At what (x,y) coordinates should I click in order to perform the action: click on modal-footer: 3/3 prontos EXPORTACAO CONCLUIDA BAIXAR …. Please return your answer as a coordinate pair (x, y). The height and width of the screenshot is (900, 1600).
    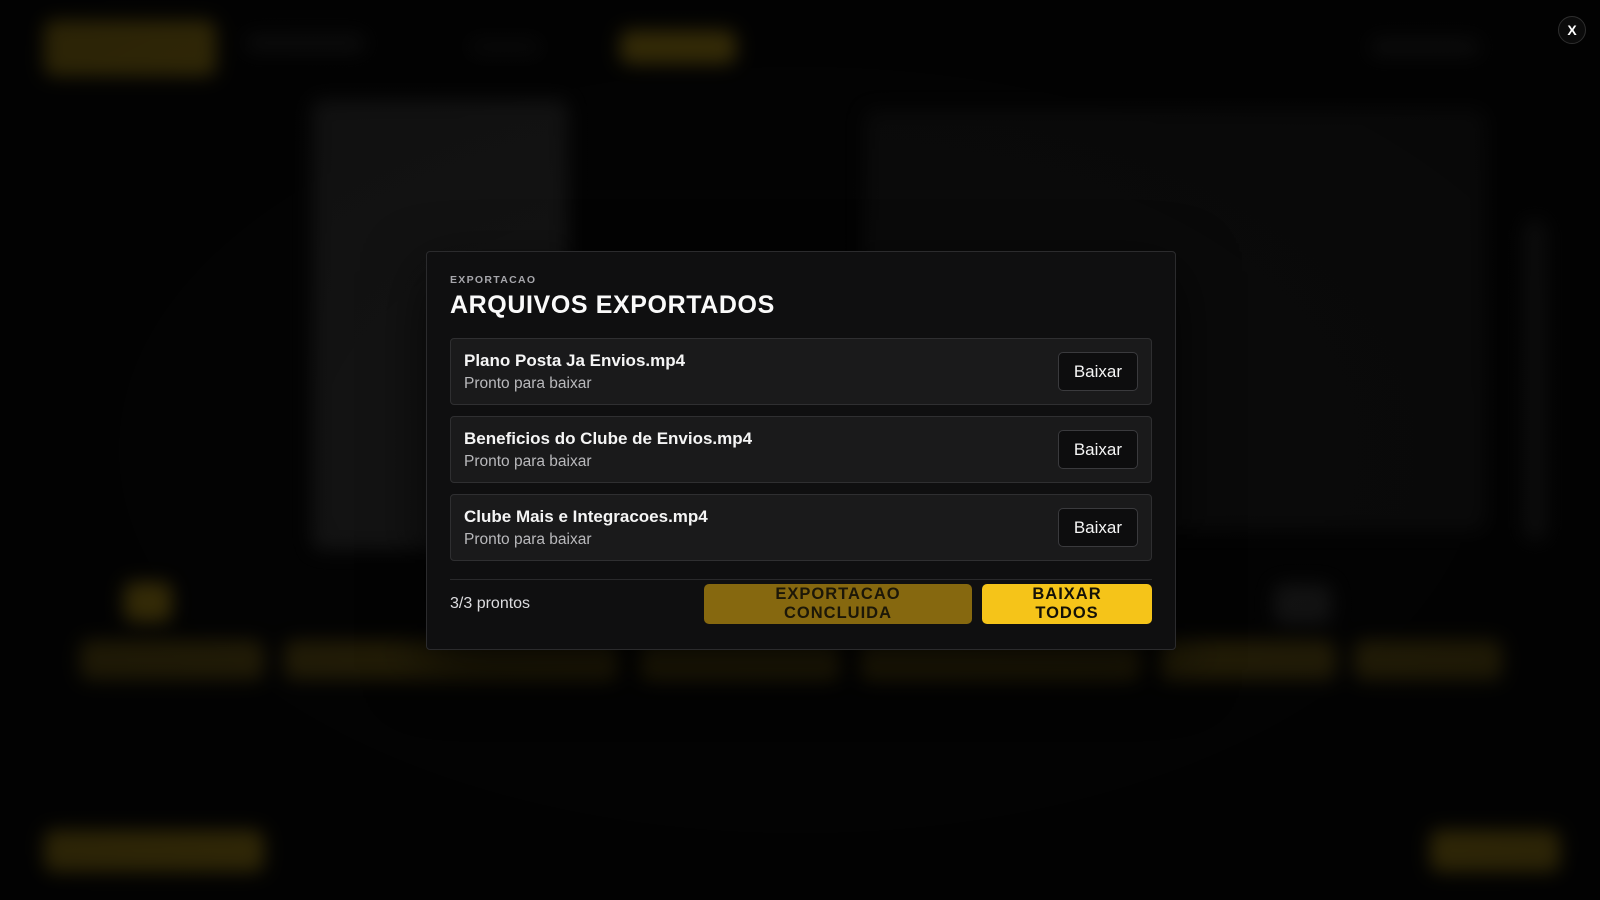
    Looking at the image, I should click on (801, 604).